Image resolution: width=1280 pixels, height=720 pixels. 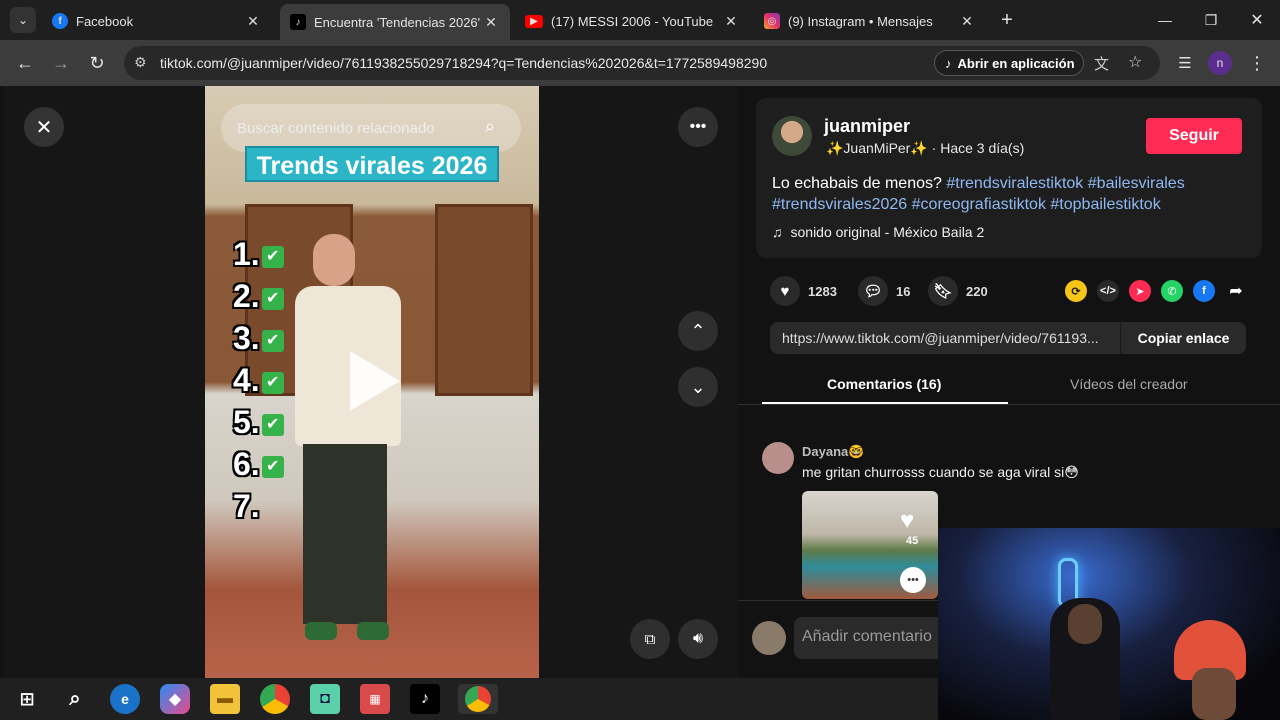 I want to click on comment-input: Añadir comentario, so click(x=874, y=638).